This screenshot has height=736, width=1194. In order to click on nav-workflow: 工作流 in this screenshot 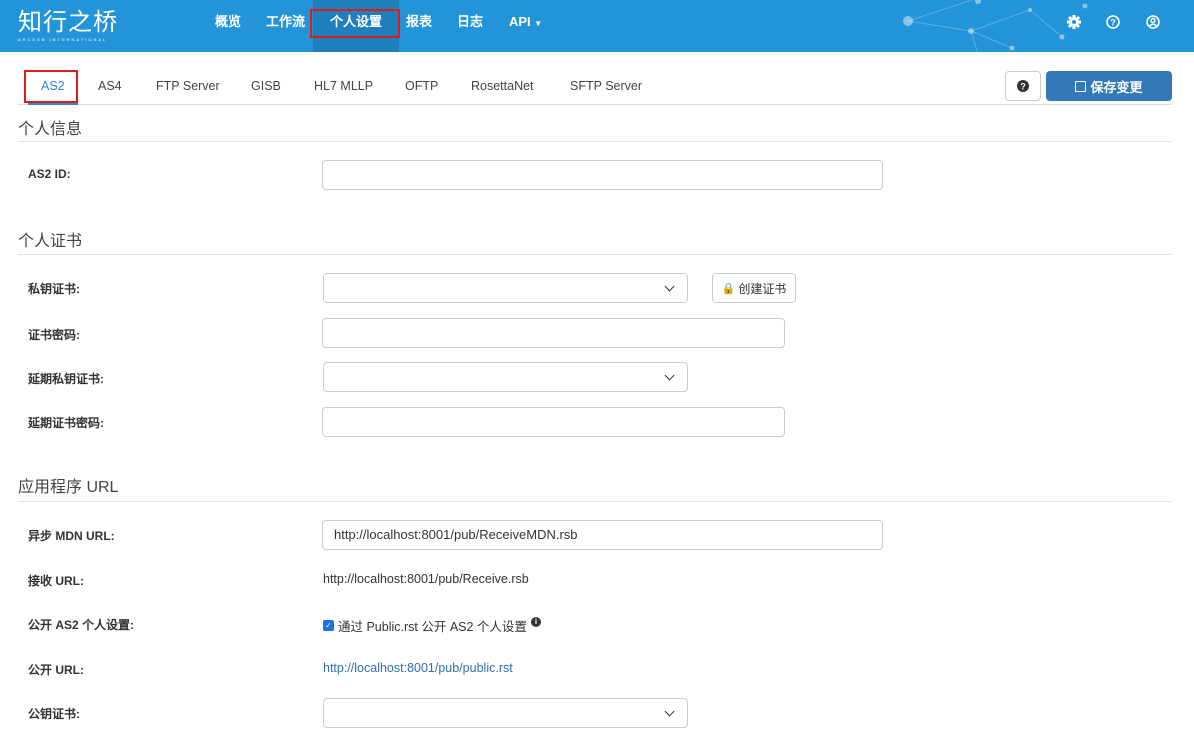, I will do `click(285, 26)`.